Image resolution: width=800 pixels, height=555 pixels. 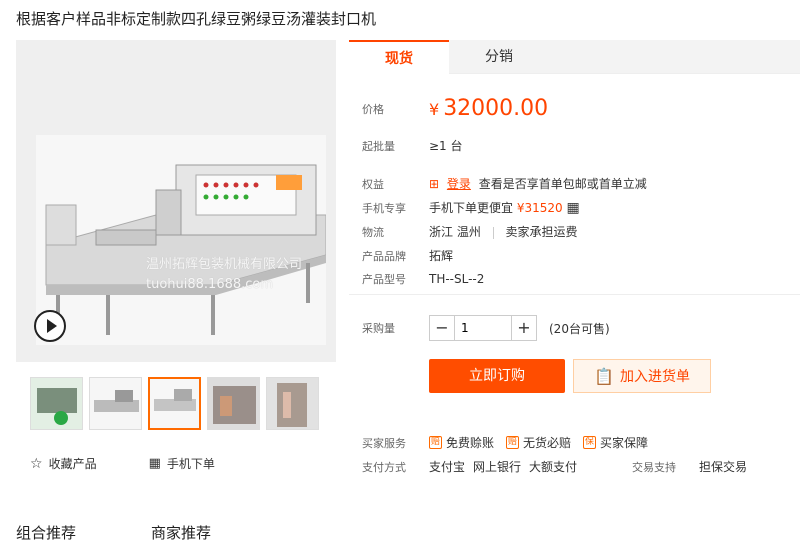 What do you see at coordinates (642, 376) in the screenshot?
I see `add-to-cart-button: 📋 加入进货单` at bounding box center [642, 376].